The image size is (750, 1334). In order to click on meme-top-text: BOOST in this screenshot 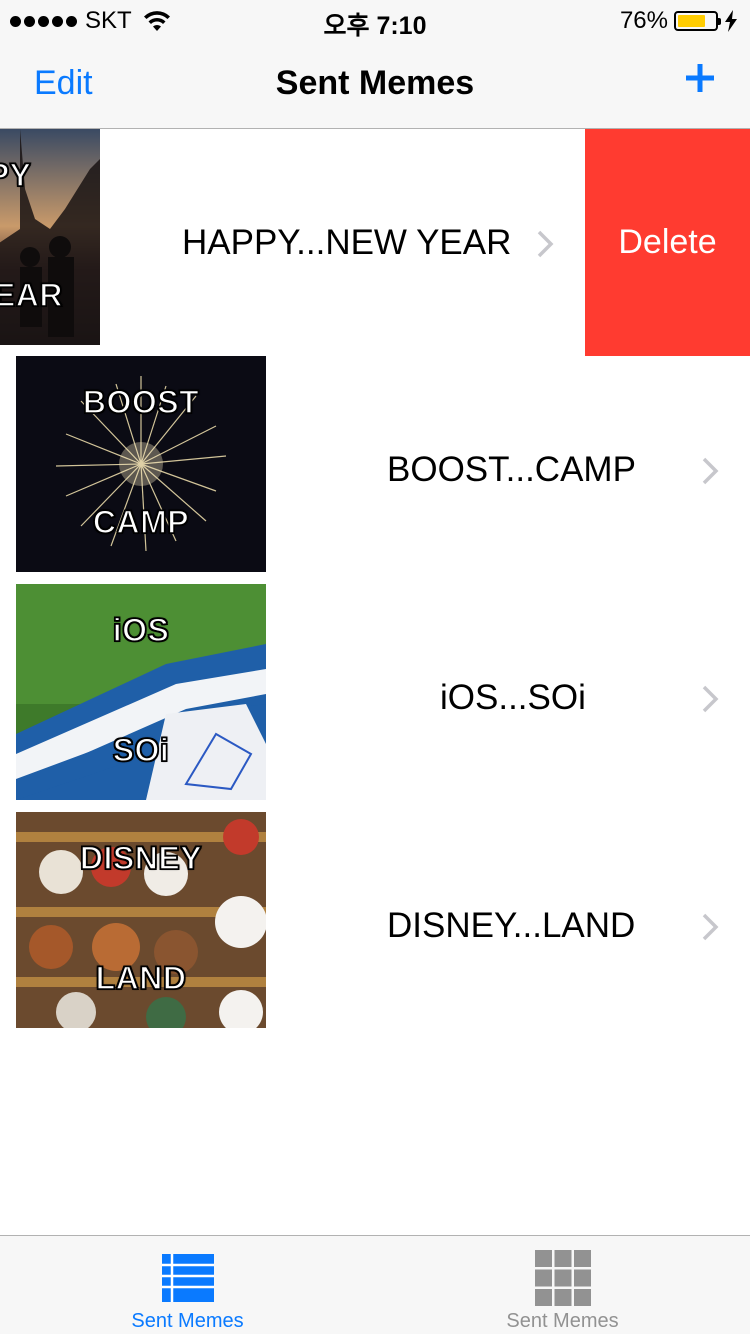, I will do `click(141, 402)`.